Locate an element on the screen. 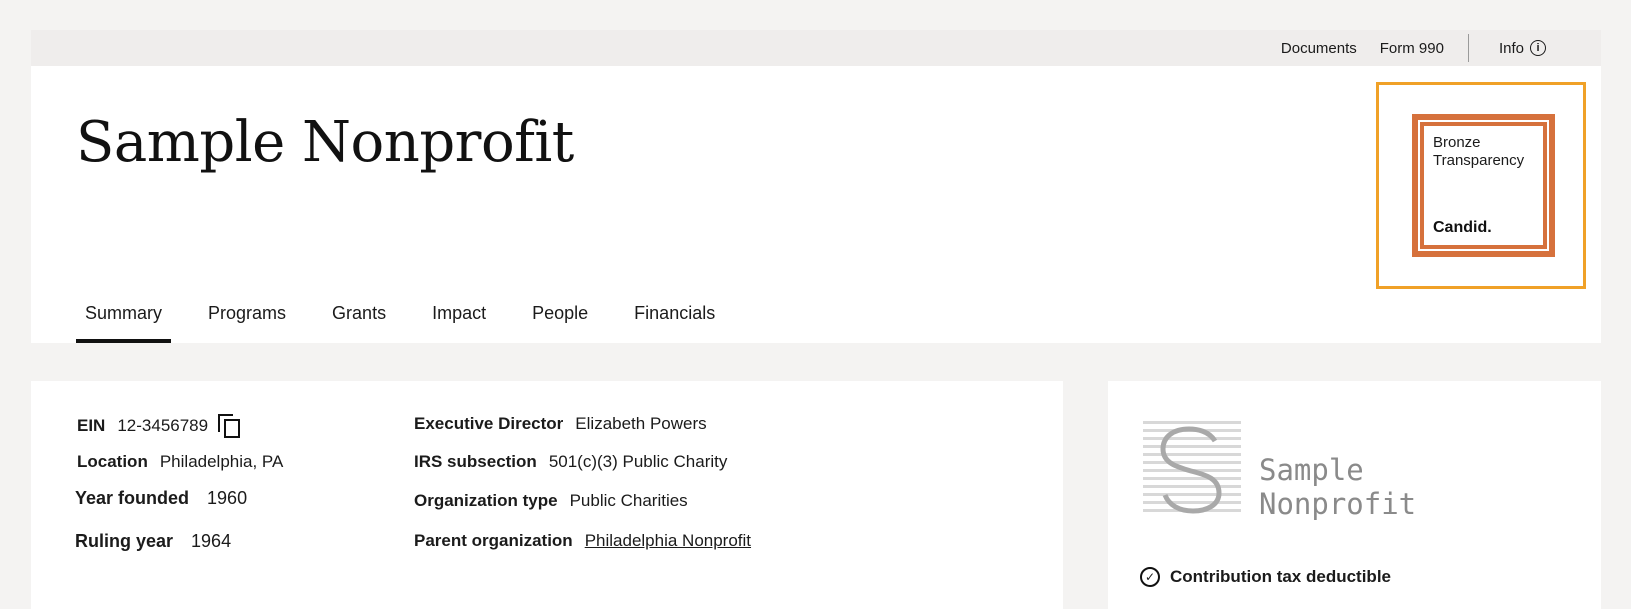 Image resolution: width=1631 pixels, height=609 pixels. irs-subsection-label: IRS subsection is located at coordinates (475, 461).